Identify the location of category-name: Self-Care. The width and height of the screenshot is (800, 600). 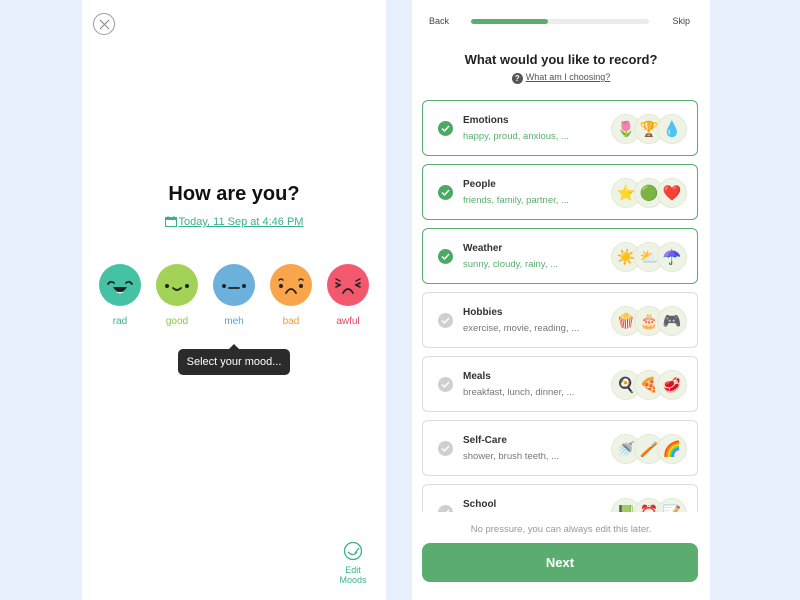
(485, 440).